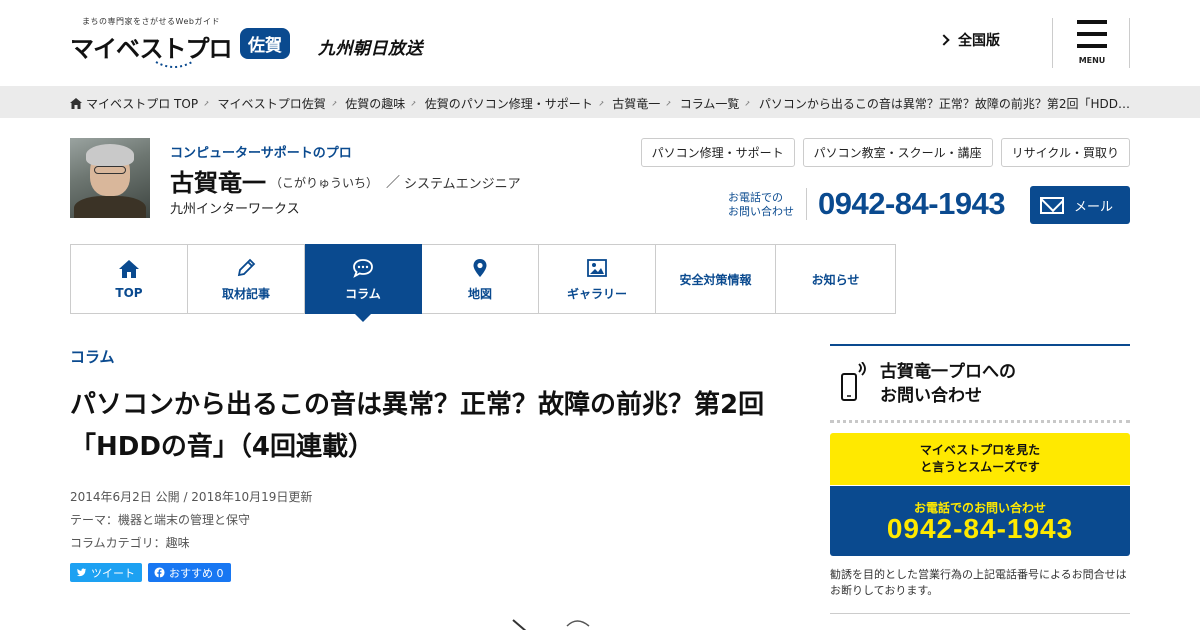 The width and height of the screenshot is (1200, 630). Describe the element at coordinates (370, 46) in the screenshot. I see `broadcaster-logo: 九州朝日放送` at that location.